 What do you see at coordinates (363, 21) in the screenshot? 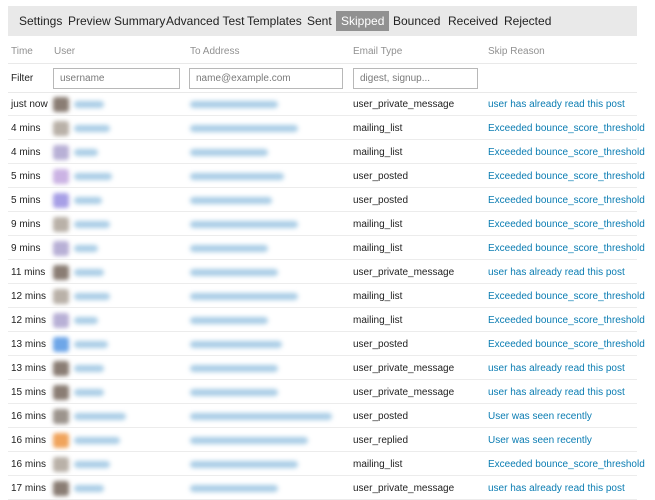
I see `nav-tab-skipped: Skipped` at bounding box center [363, 21].